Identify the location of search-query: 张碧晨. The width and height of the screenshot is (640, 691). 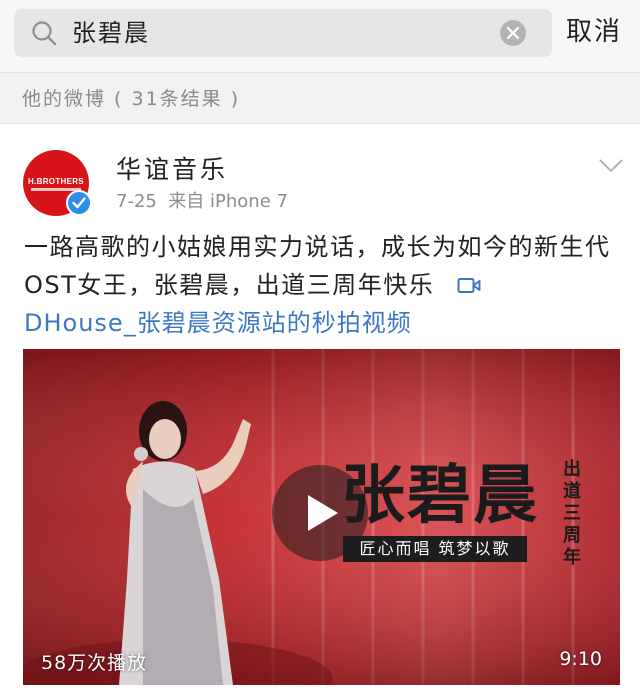
(111, 33).